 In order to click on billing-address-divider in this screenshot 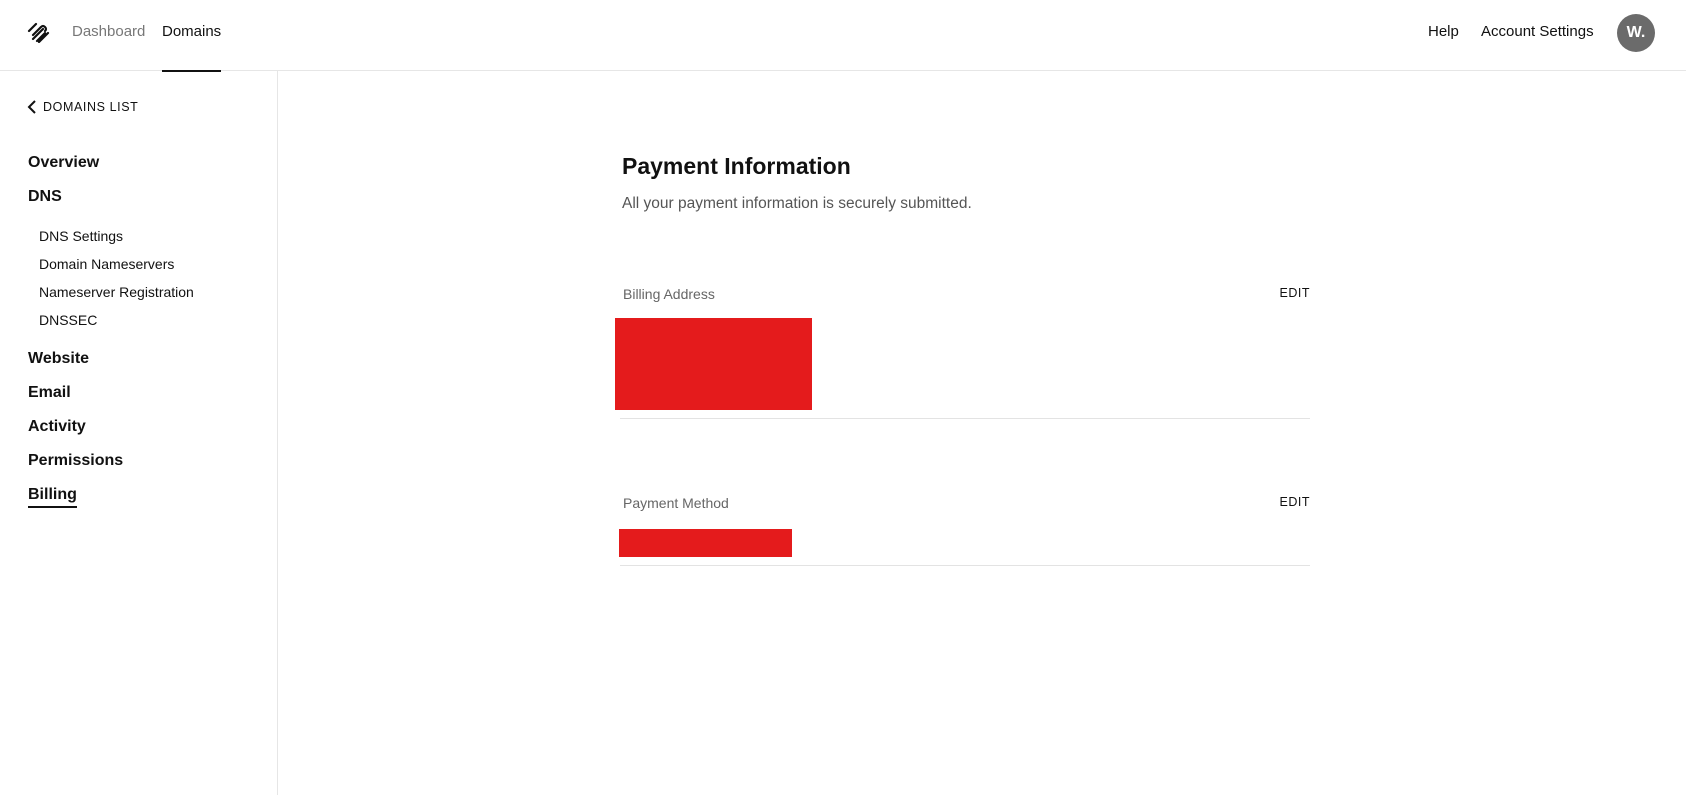, I will do `click(965, 418)`.